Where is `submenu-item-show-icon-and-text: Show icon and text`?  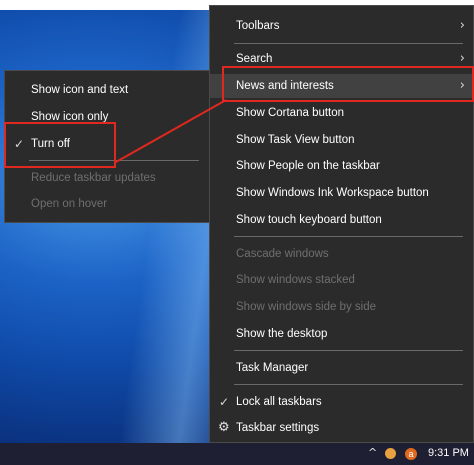 submenu-item-show-icon-and-text: Show icon and text is located at coordinates (107, 90).